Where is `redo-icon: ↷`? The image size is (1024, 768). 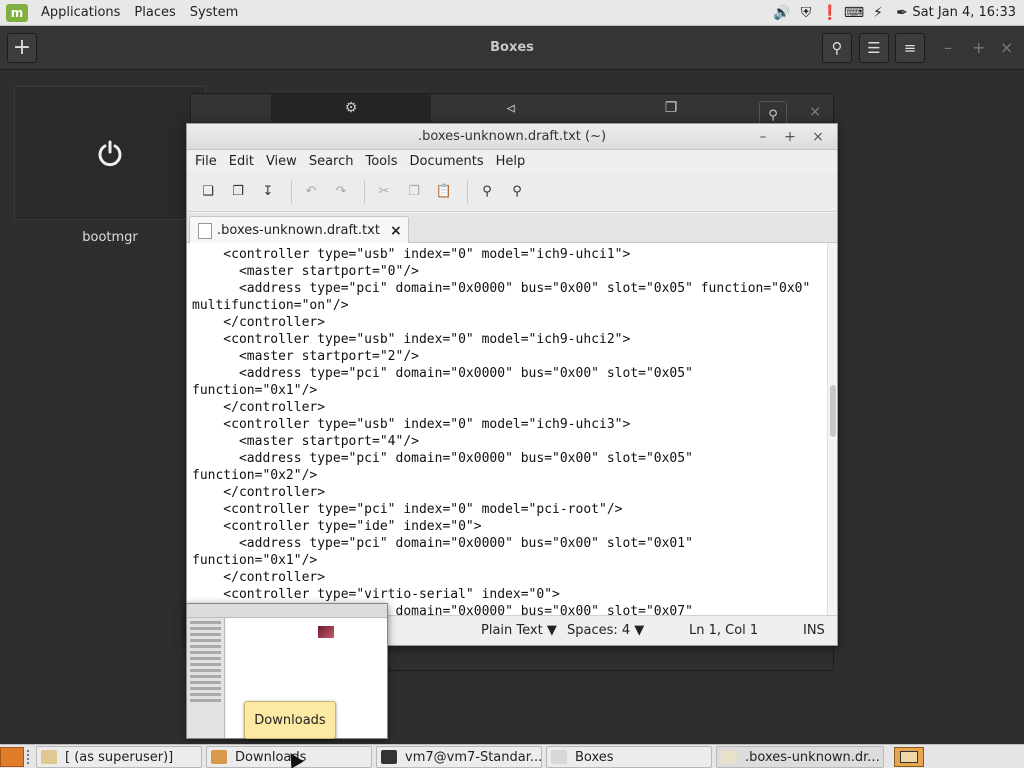 redo-icon: ↷ is located at coordinates (341, 192).